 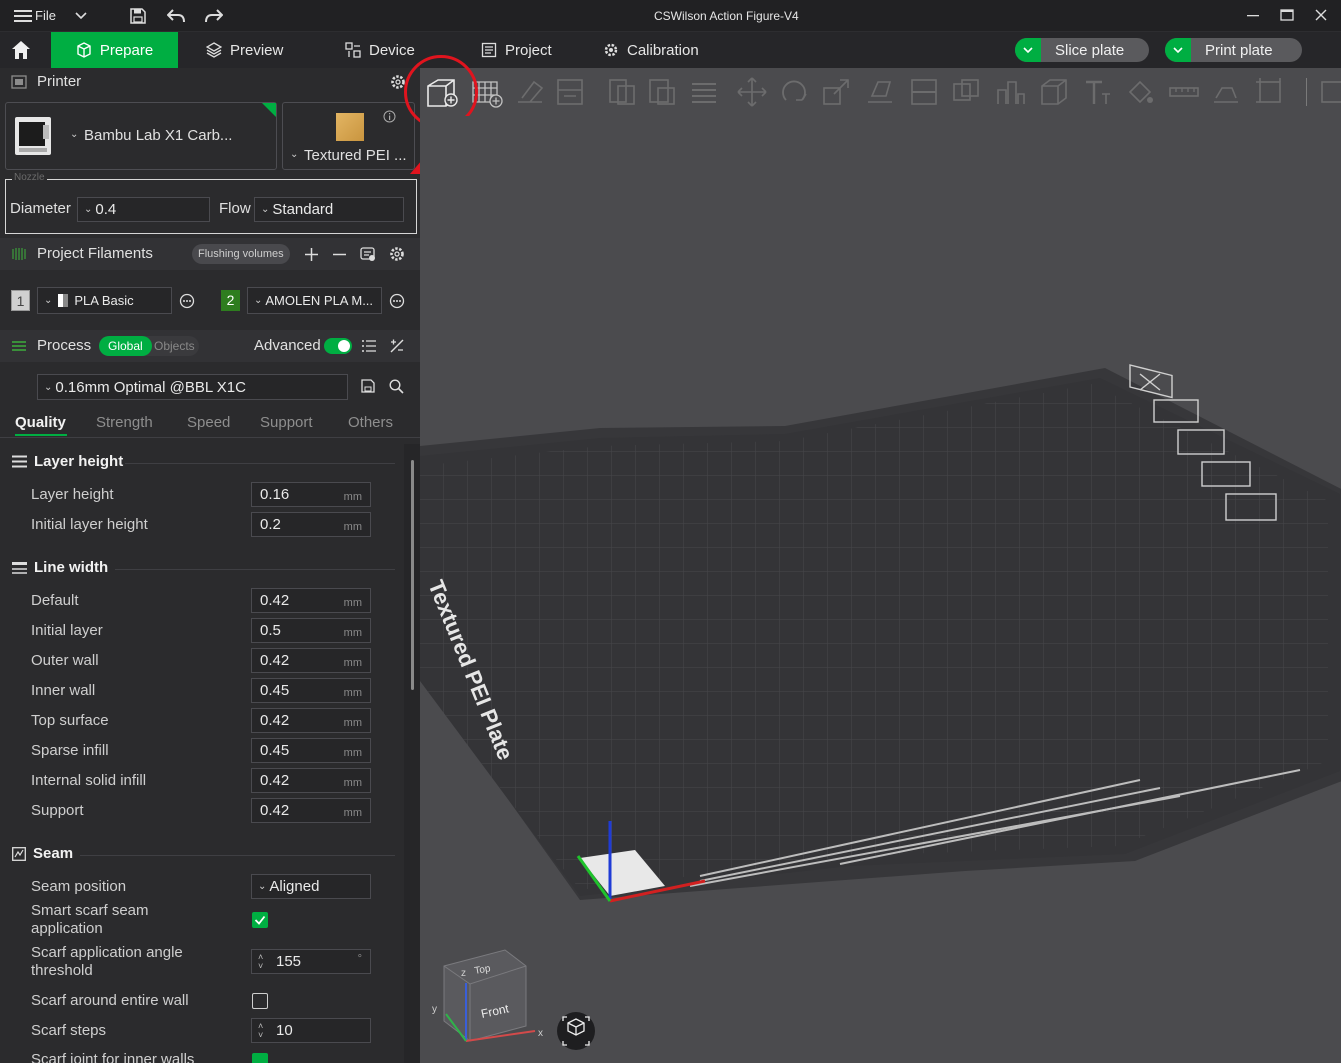 I want to click on ams-sync-icon, so click(x=368, y=254).